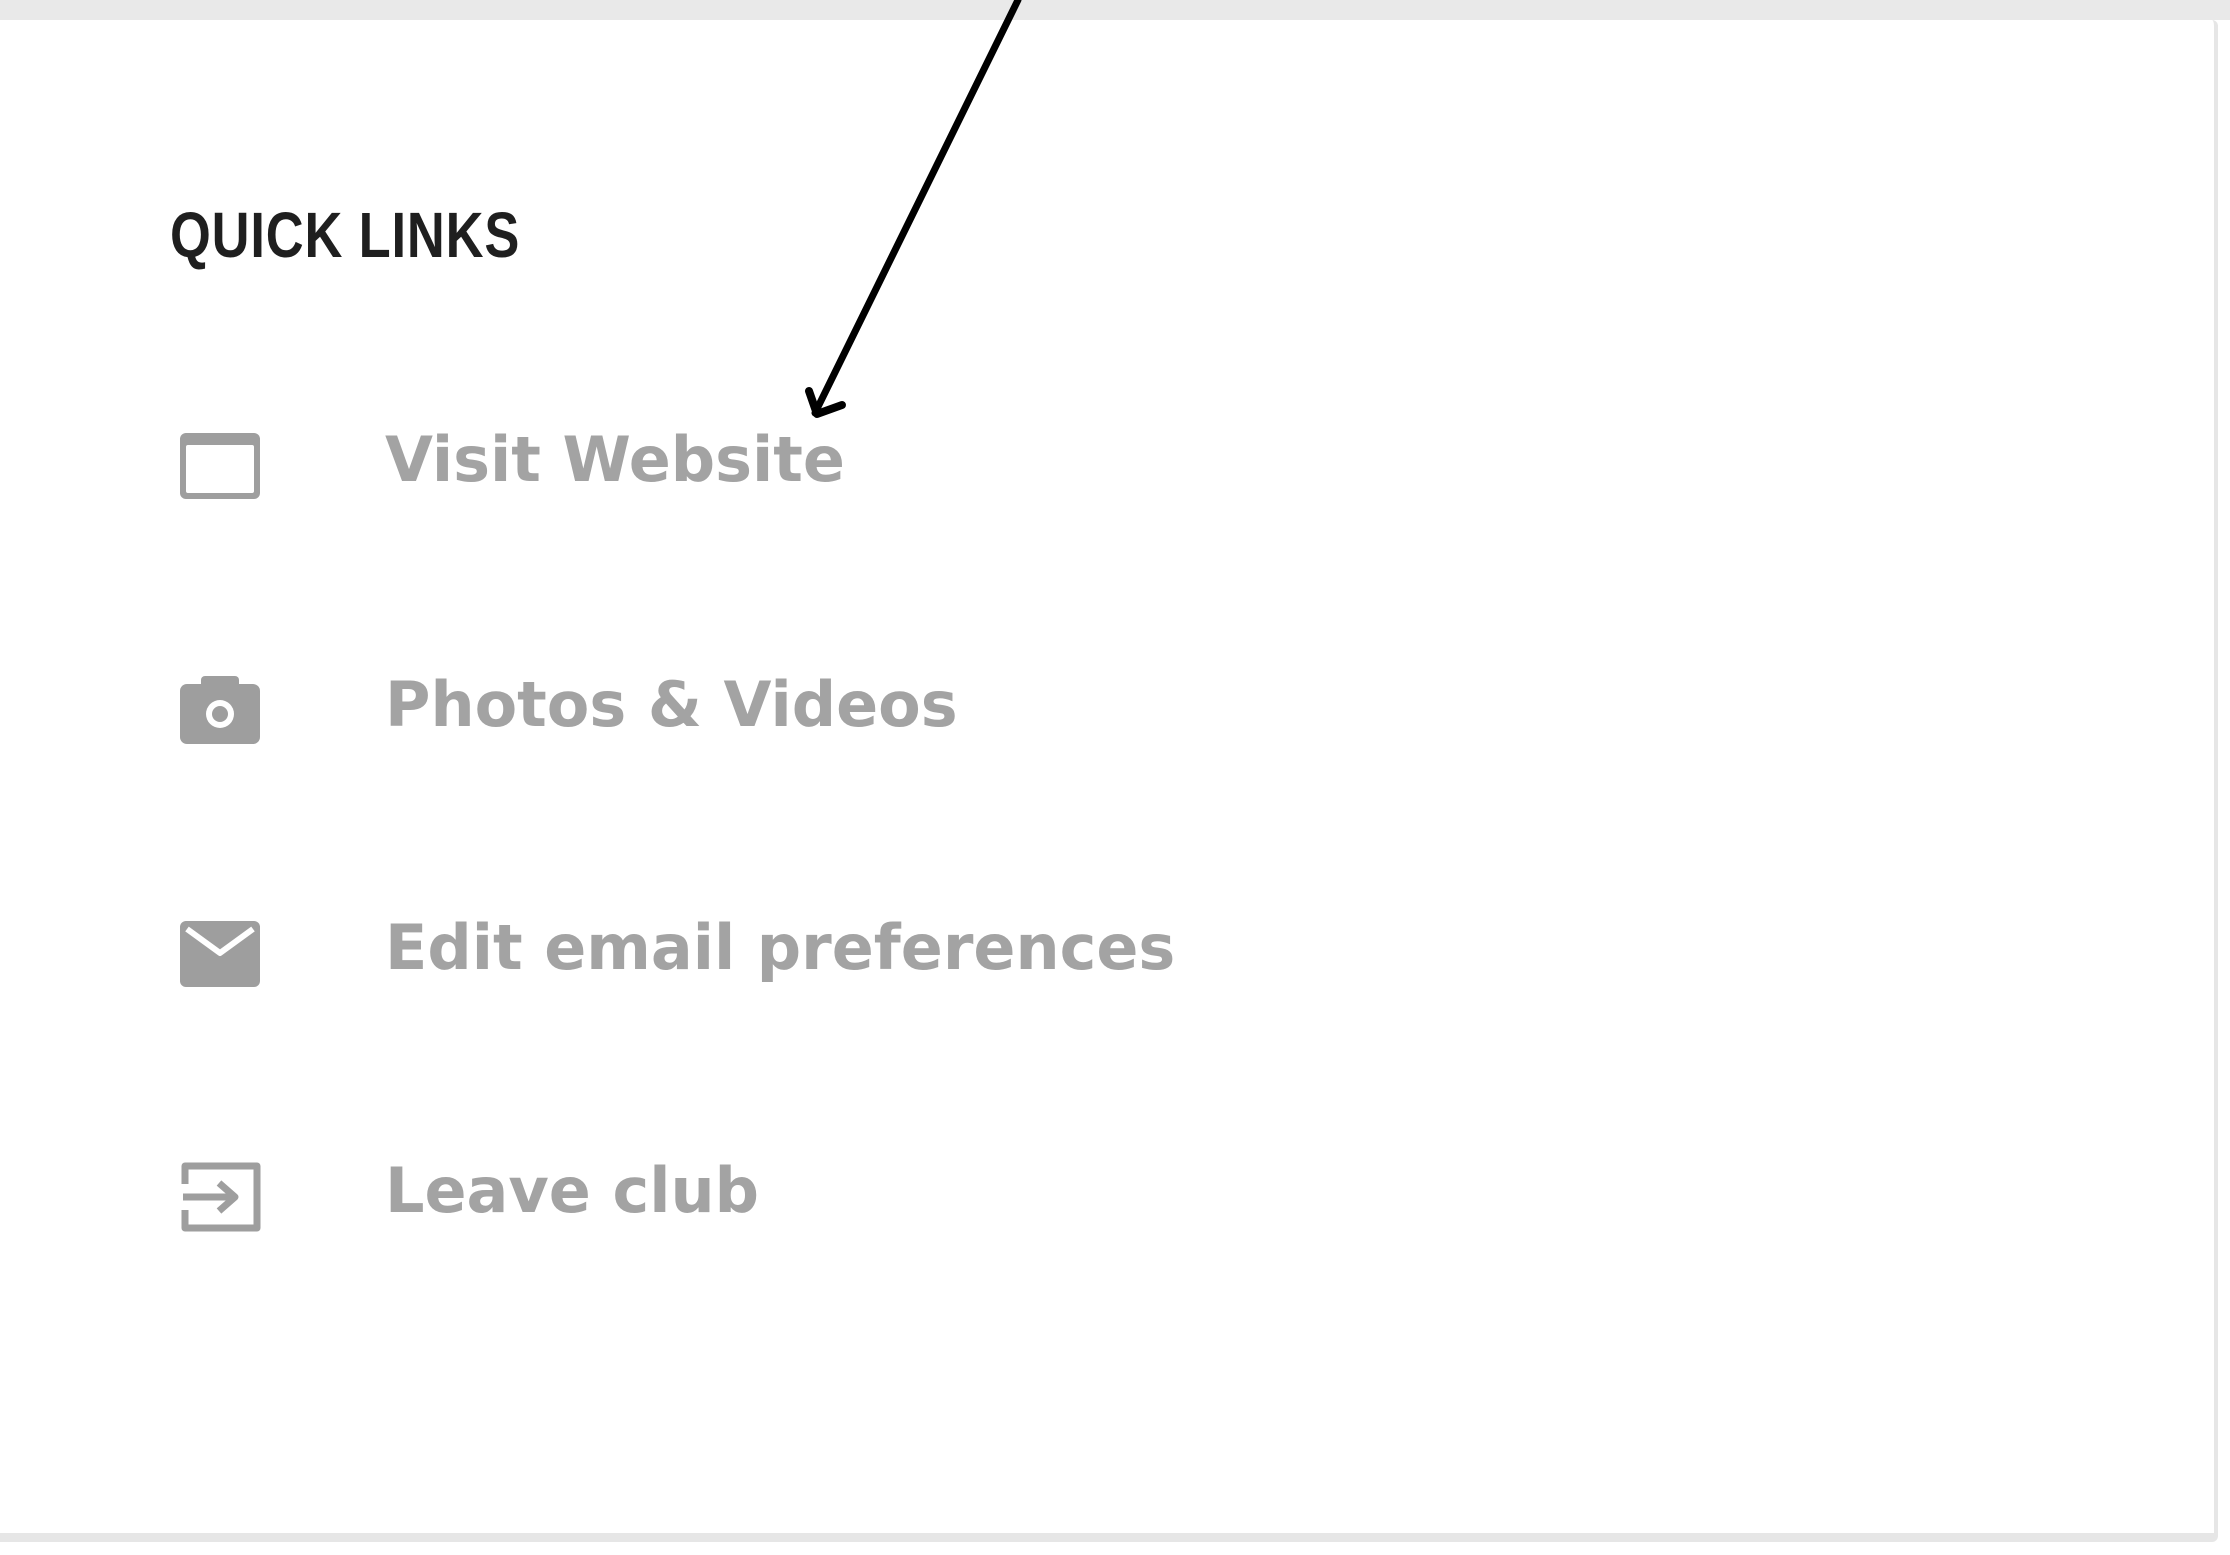  I want to click on top-divider, so click(1115, 10).